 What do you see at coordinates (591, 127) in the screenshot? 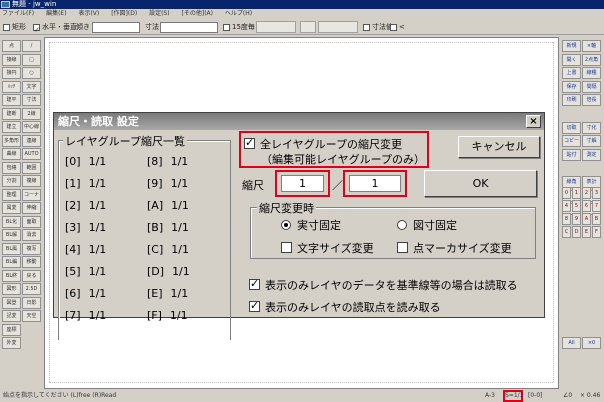
I see `tool-button: 寸化` at bounding box center [591, 127].